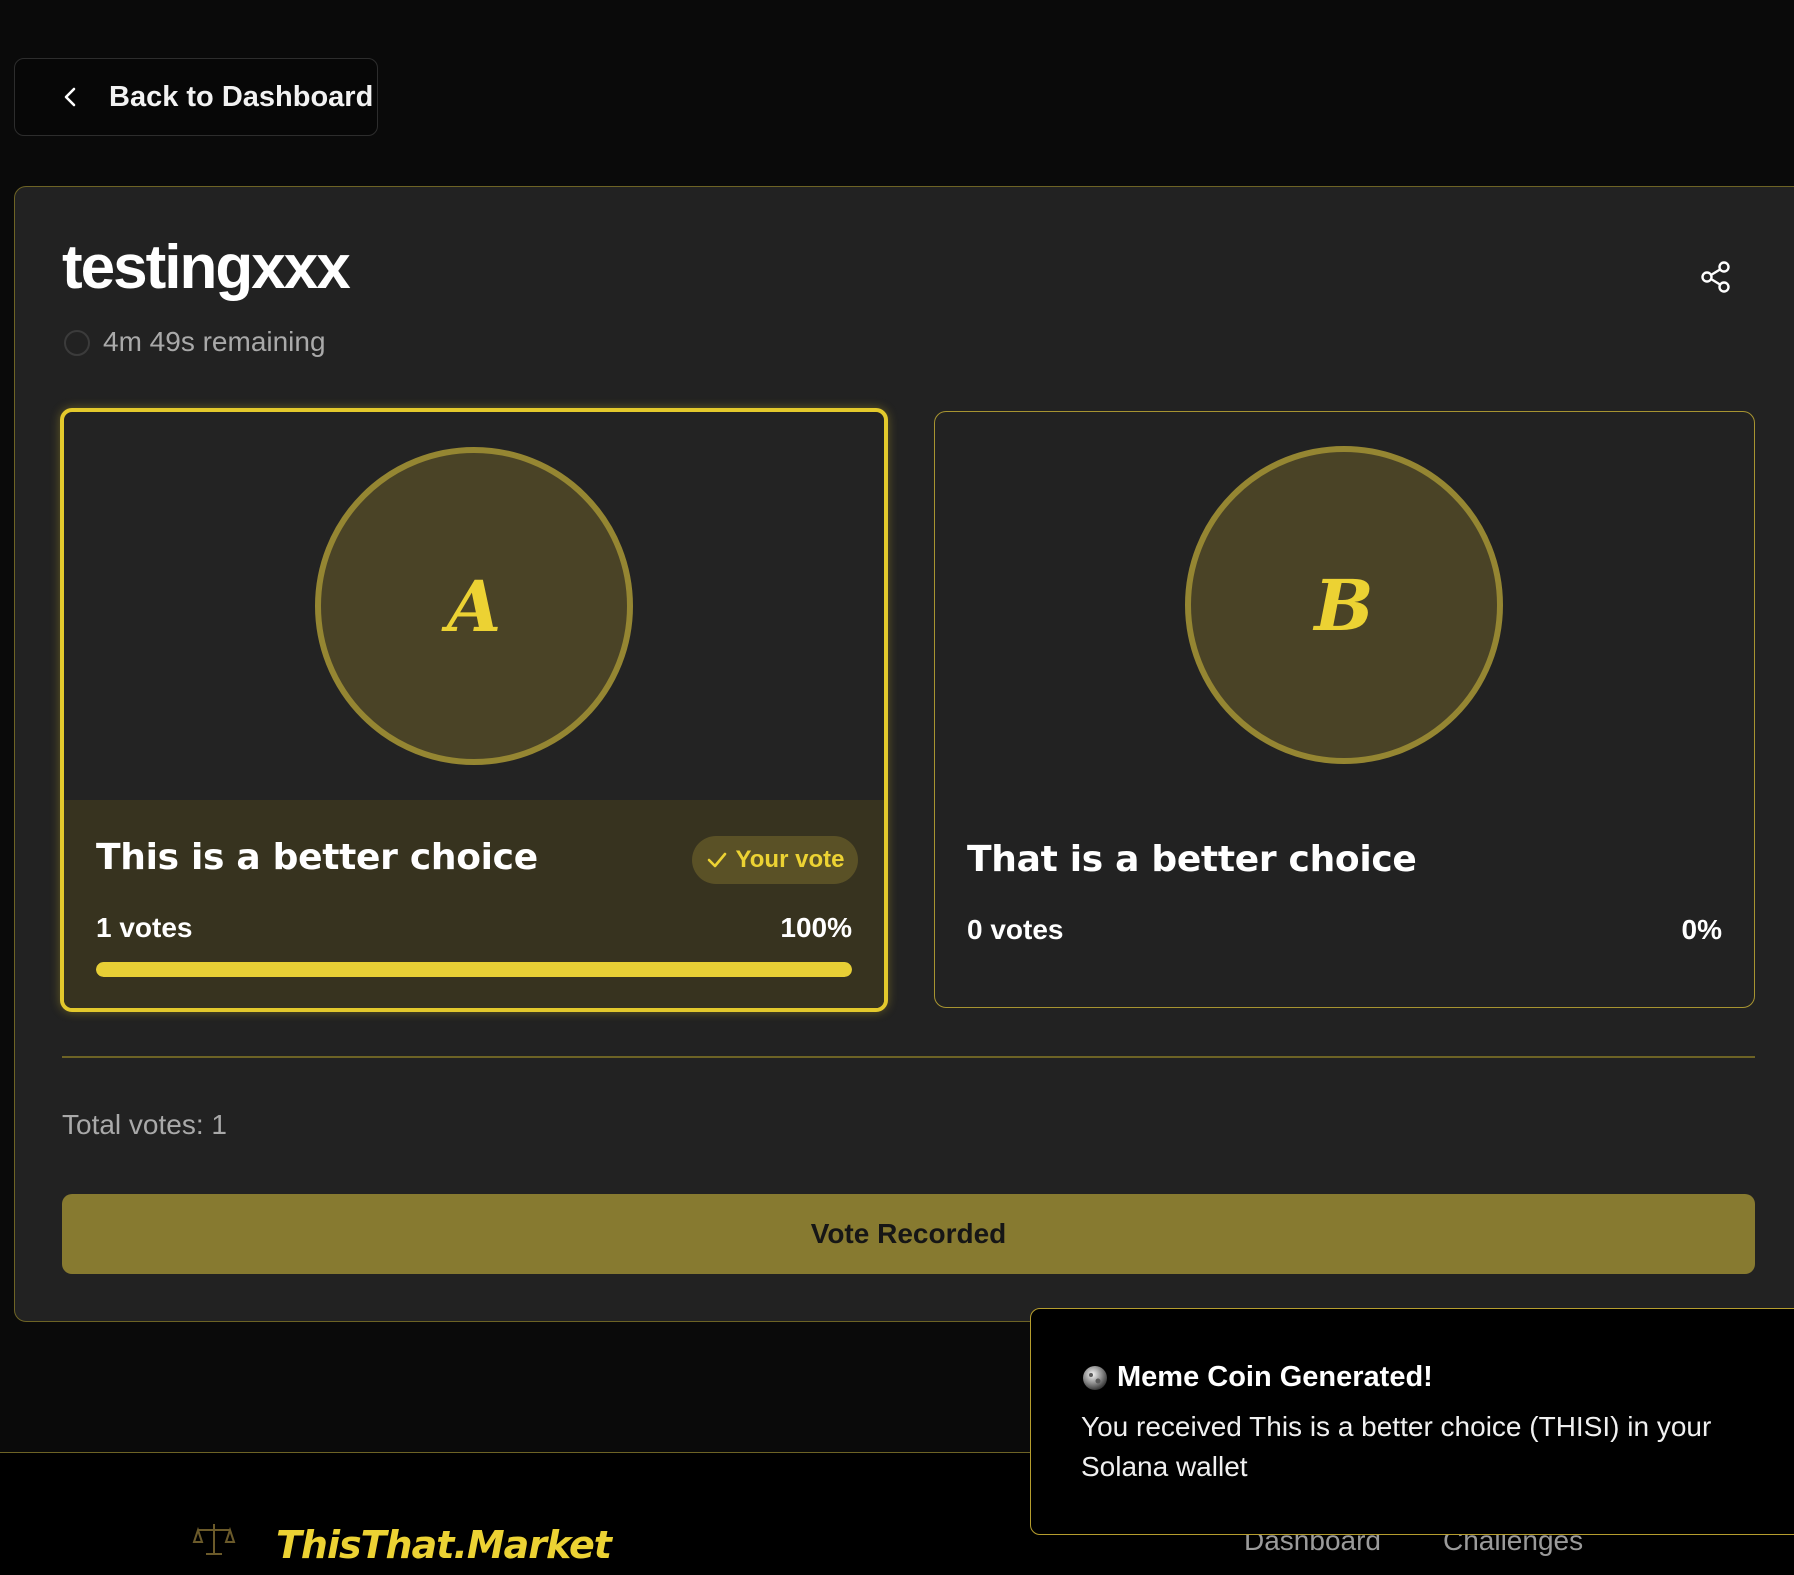  Describe the element at coordinates (206, 267) in the screenshot. I see `poll-title: testingxxx` at that location.